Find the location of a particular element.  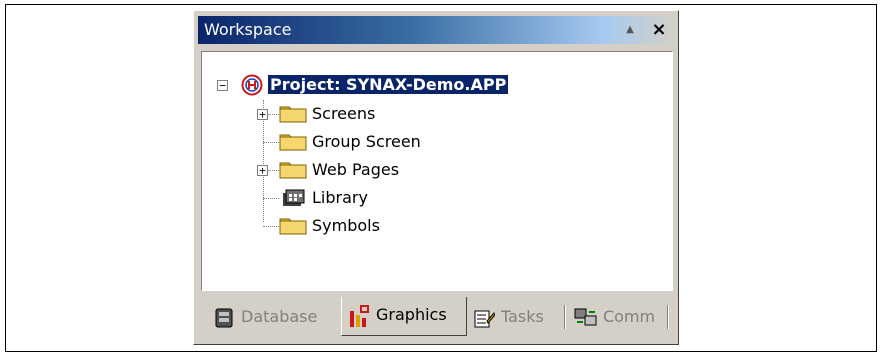

tab-tasks: Tasks is located at coordinates (515, 317).